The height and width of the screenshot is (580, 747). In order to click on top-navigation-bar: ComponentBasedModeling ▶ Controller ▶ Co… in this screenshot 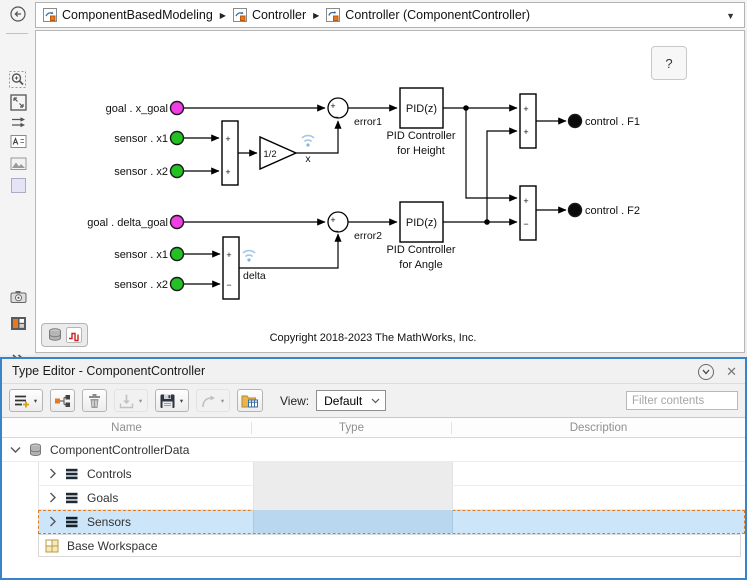, I will do `click(373, 15)`.